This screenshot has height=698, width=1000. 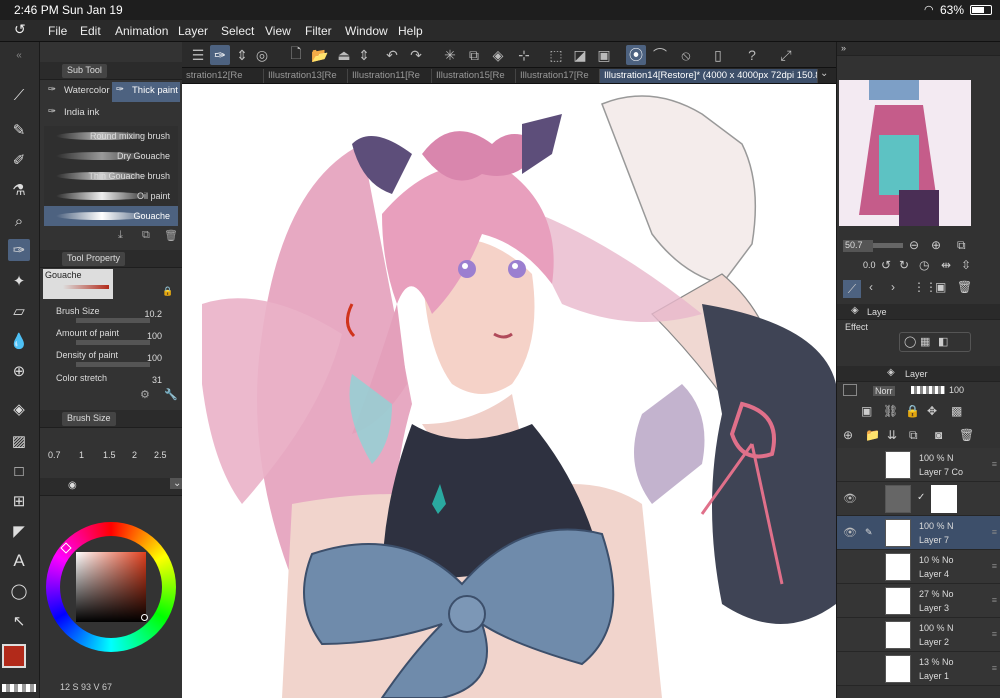 What do you see at coordinates (474, 55) in the screenshot?
I see `copy-icon: ⧉` at bounding box center [474, 55].